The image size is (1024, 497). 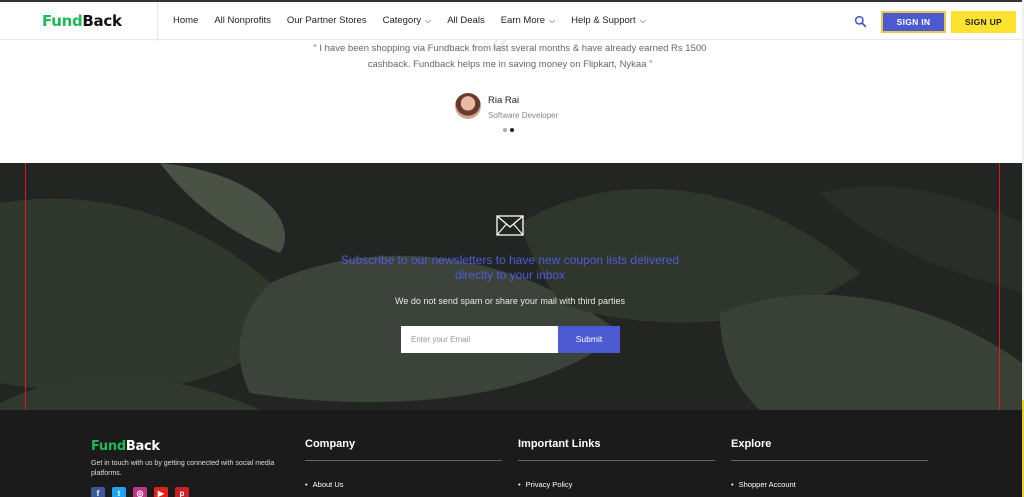 I want to click on instagram-icon: ◎, so click(x=140, y=492).